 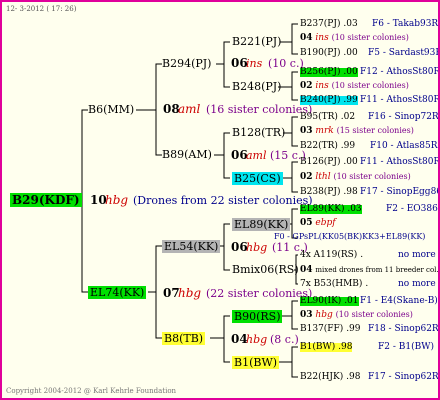 What do you see at coordinates (329, 301) in the screenshot?
I see `right-row: EL90(IK) .01` at bounding box center [329, 301].